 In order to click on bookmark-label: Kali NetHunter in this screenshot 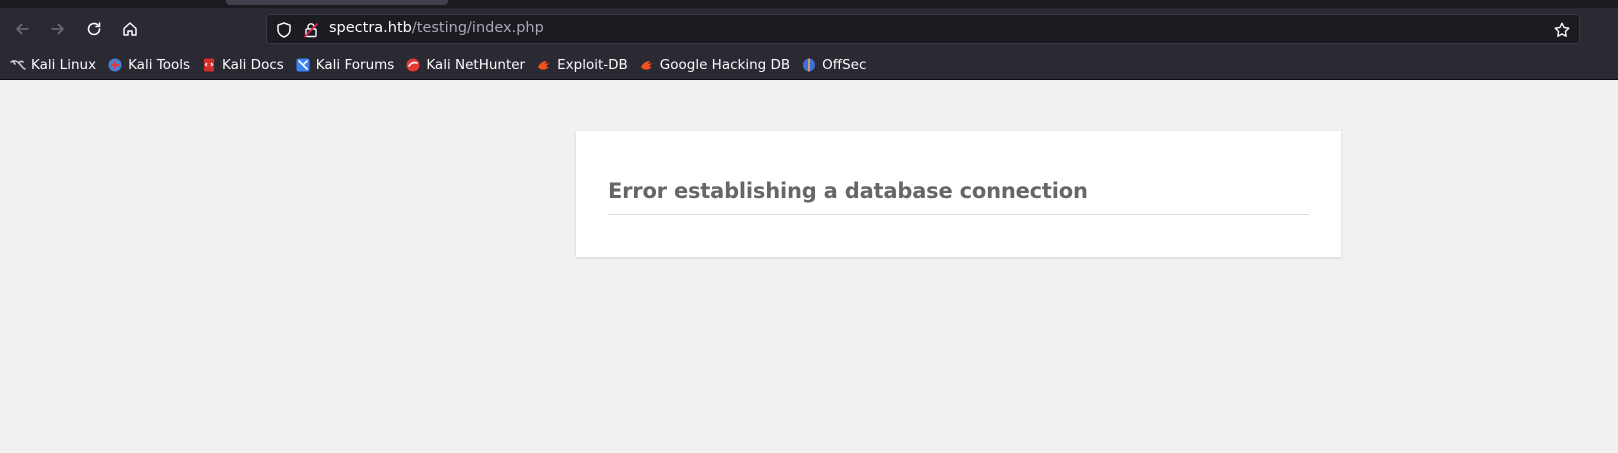, I will do `click(476, 64)`.